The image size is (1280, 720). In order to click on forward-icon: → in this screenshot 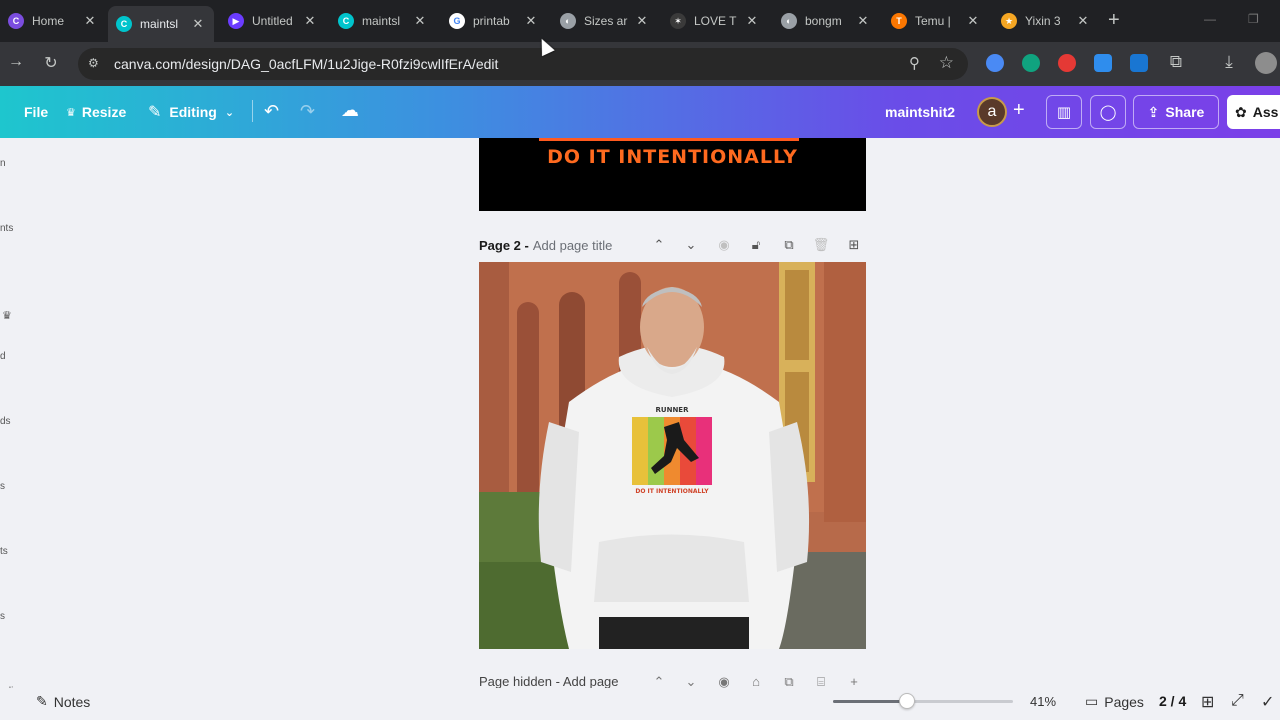, I will do `click(16, 62)`.